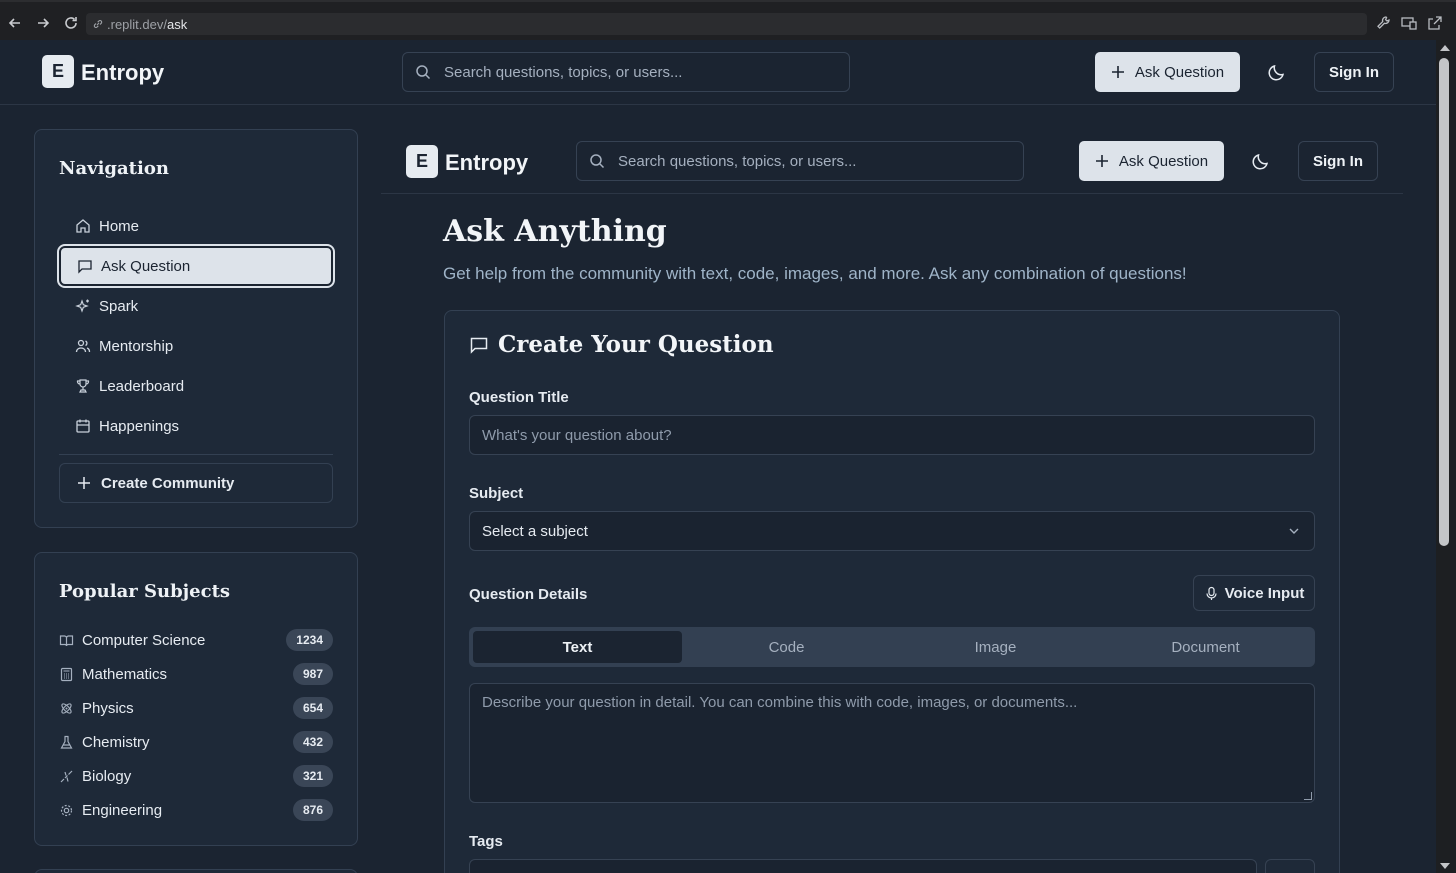  What do you see at coordinates (422, 161) in the screenshot?
I see `inner-logo-badge: E` at bounding box center [422, 161].